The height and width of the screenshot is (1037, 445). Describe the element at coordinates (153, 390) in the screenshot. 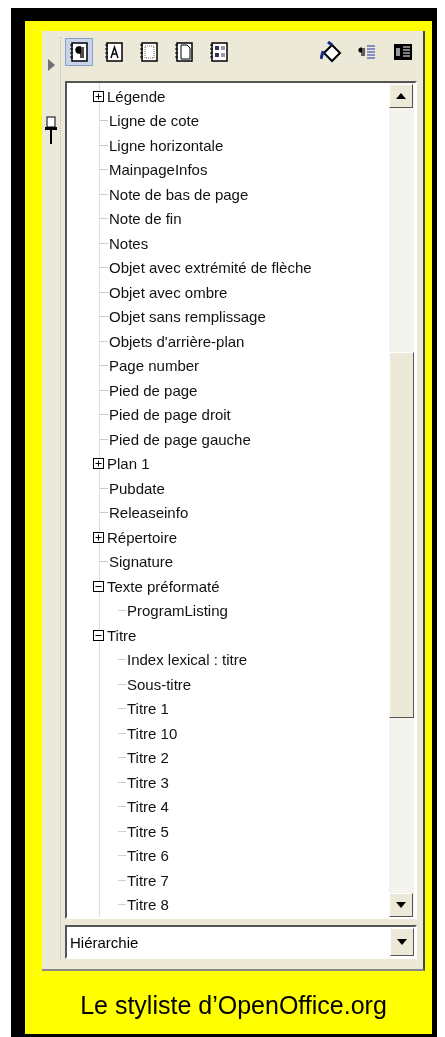

I see `style-item: Pied de page` at that location.